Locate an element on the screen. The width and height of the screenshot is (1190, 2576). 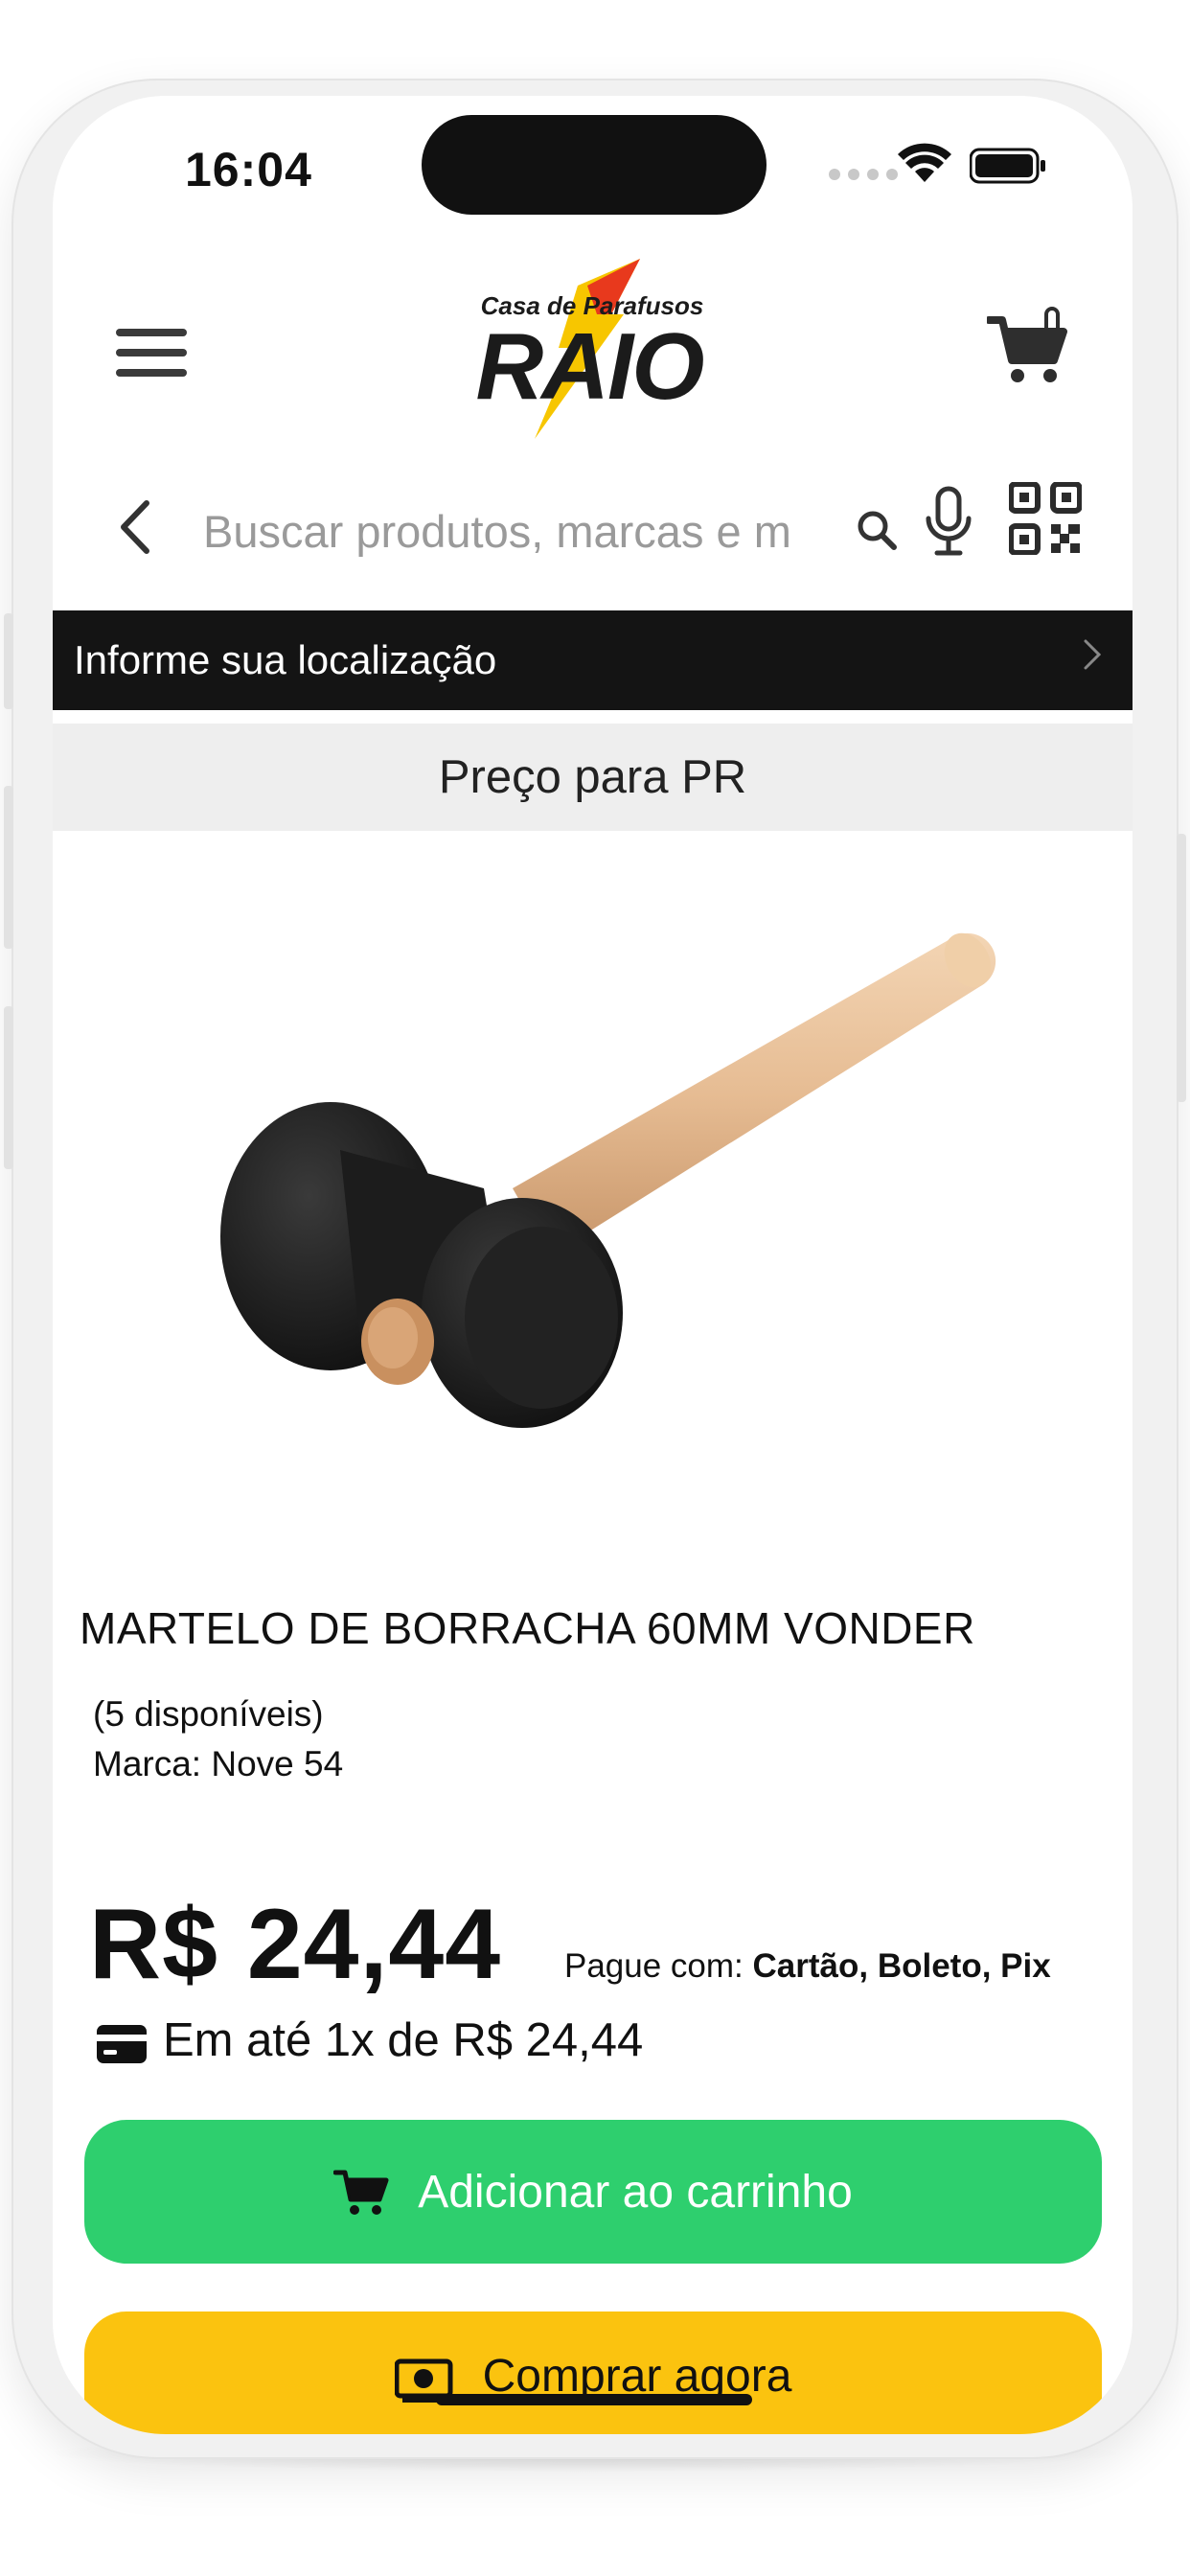
location-label: Informe sua localização is located at coordinates (286, 659).